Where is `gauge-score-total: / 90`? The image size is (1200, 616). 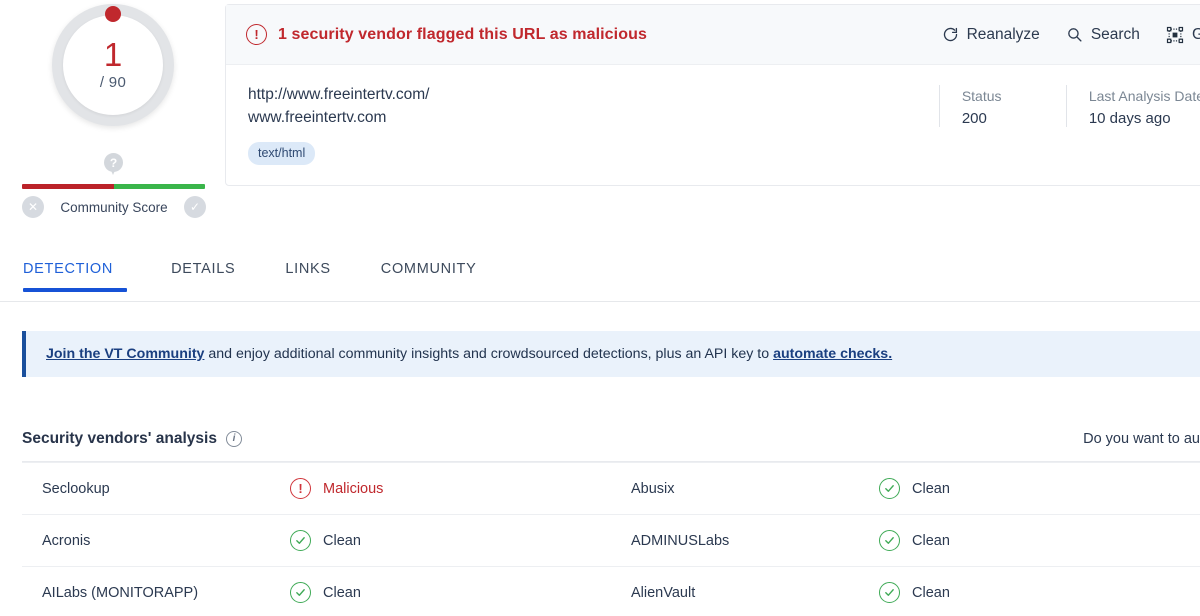
gauge-score-total: / 90 is located at coordinates (113, 82).